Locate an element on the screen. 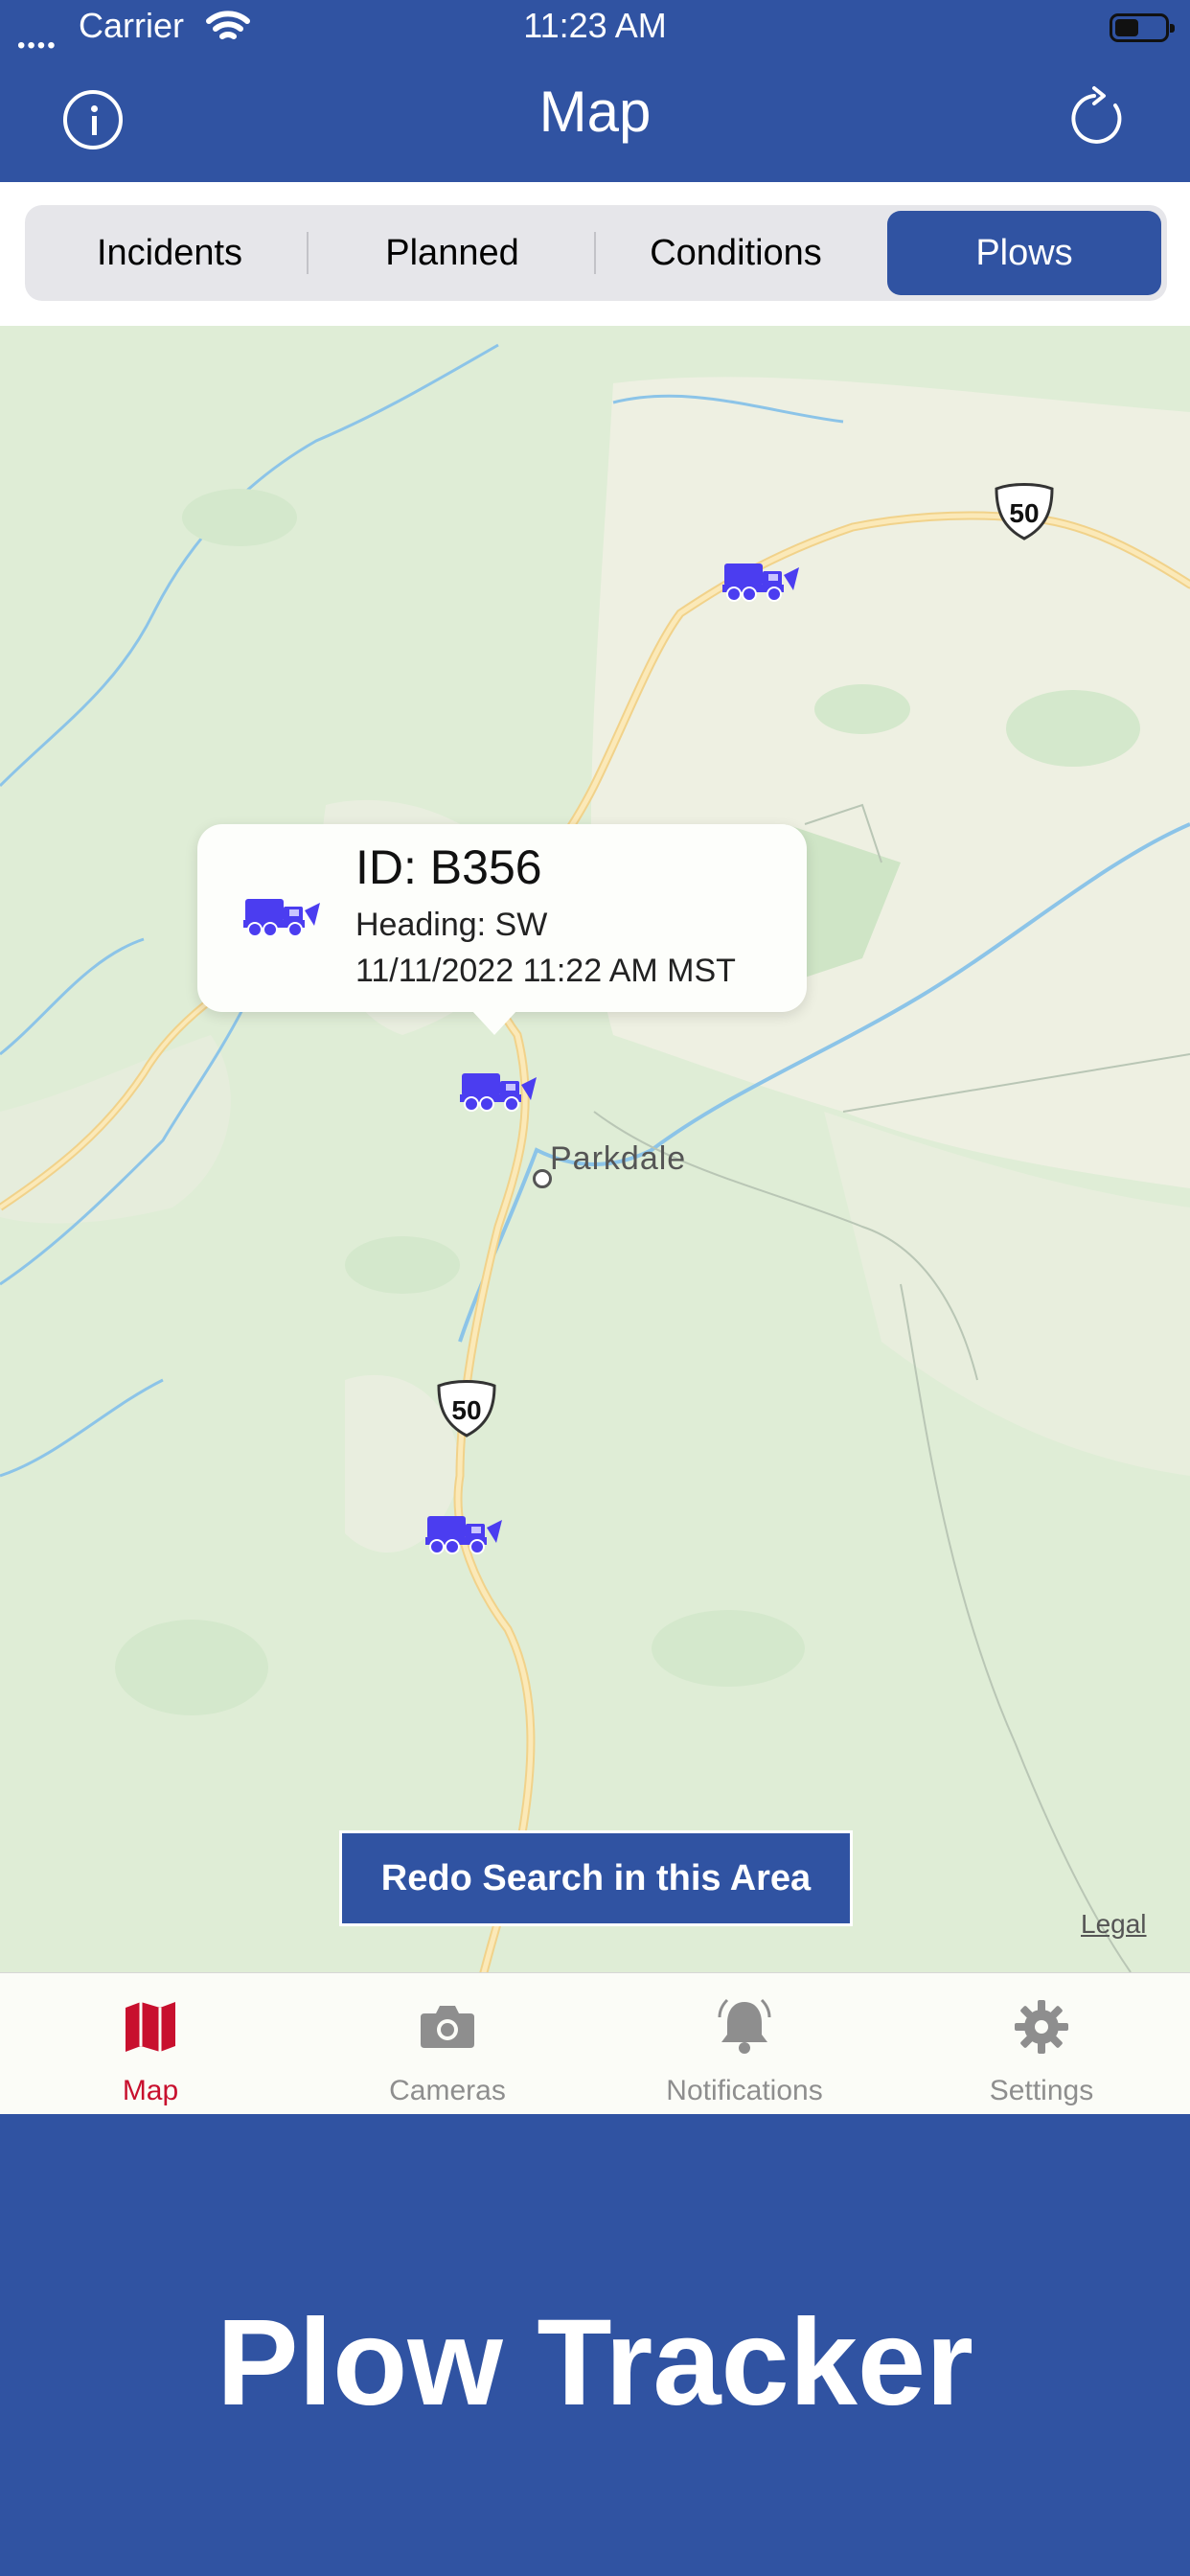  filter-bar: Incidents Planned Conditions Plows is located at coordinates (595, 254).